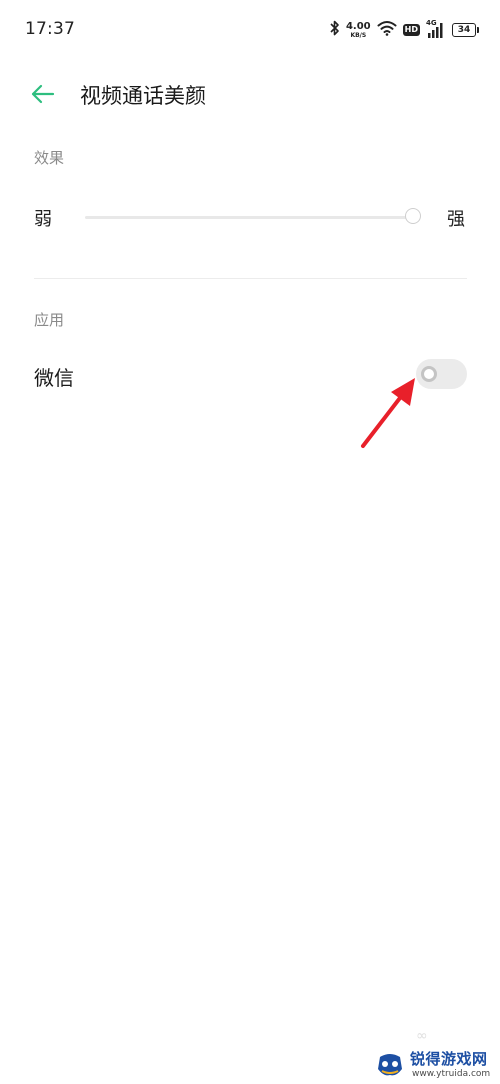  Describe the element at coordinates (49, 158) in the screenshot. I see `section-label-effect: 效果` at that location.